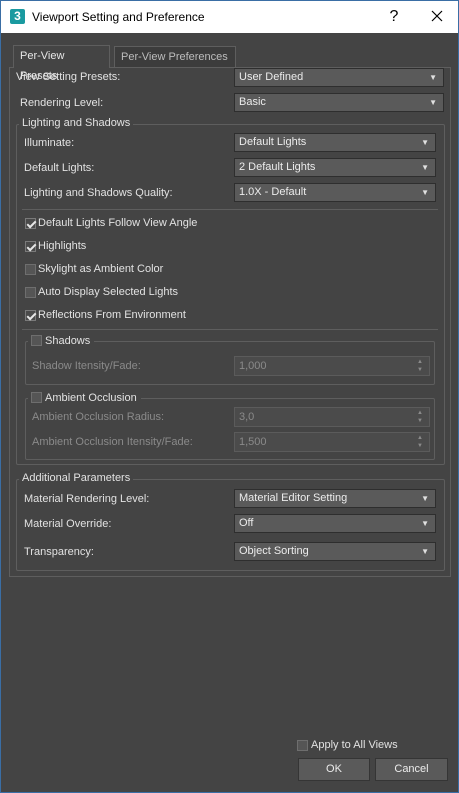 Image resolution: width=459 pixels, height=793 pixels. What do you see at coordinates (252, 102) in the screenshot?
I see `rendering-level-value: Basic` at bounding box center [252, 102].